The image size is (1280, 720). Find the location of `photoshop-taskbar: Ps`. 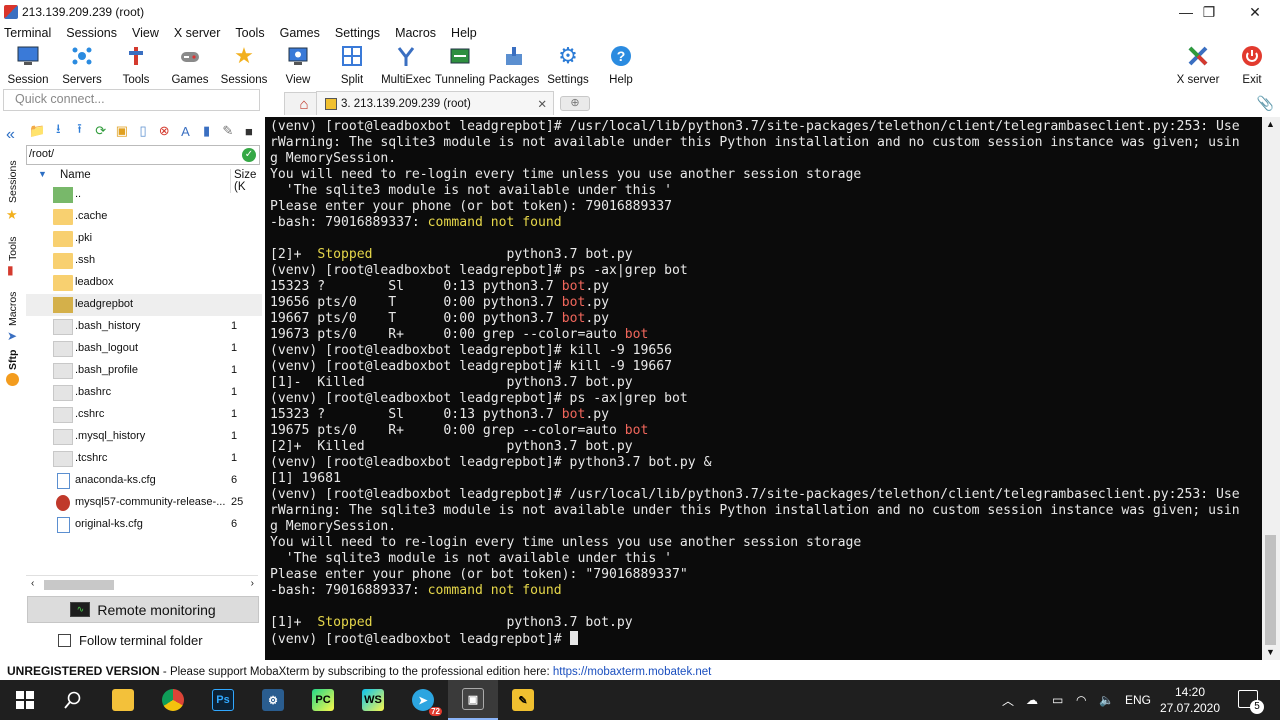

photoshop-taskbar: Ps is located at coordinates (223, 700).